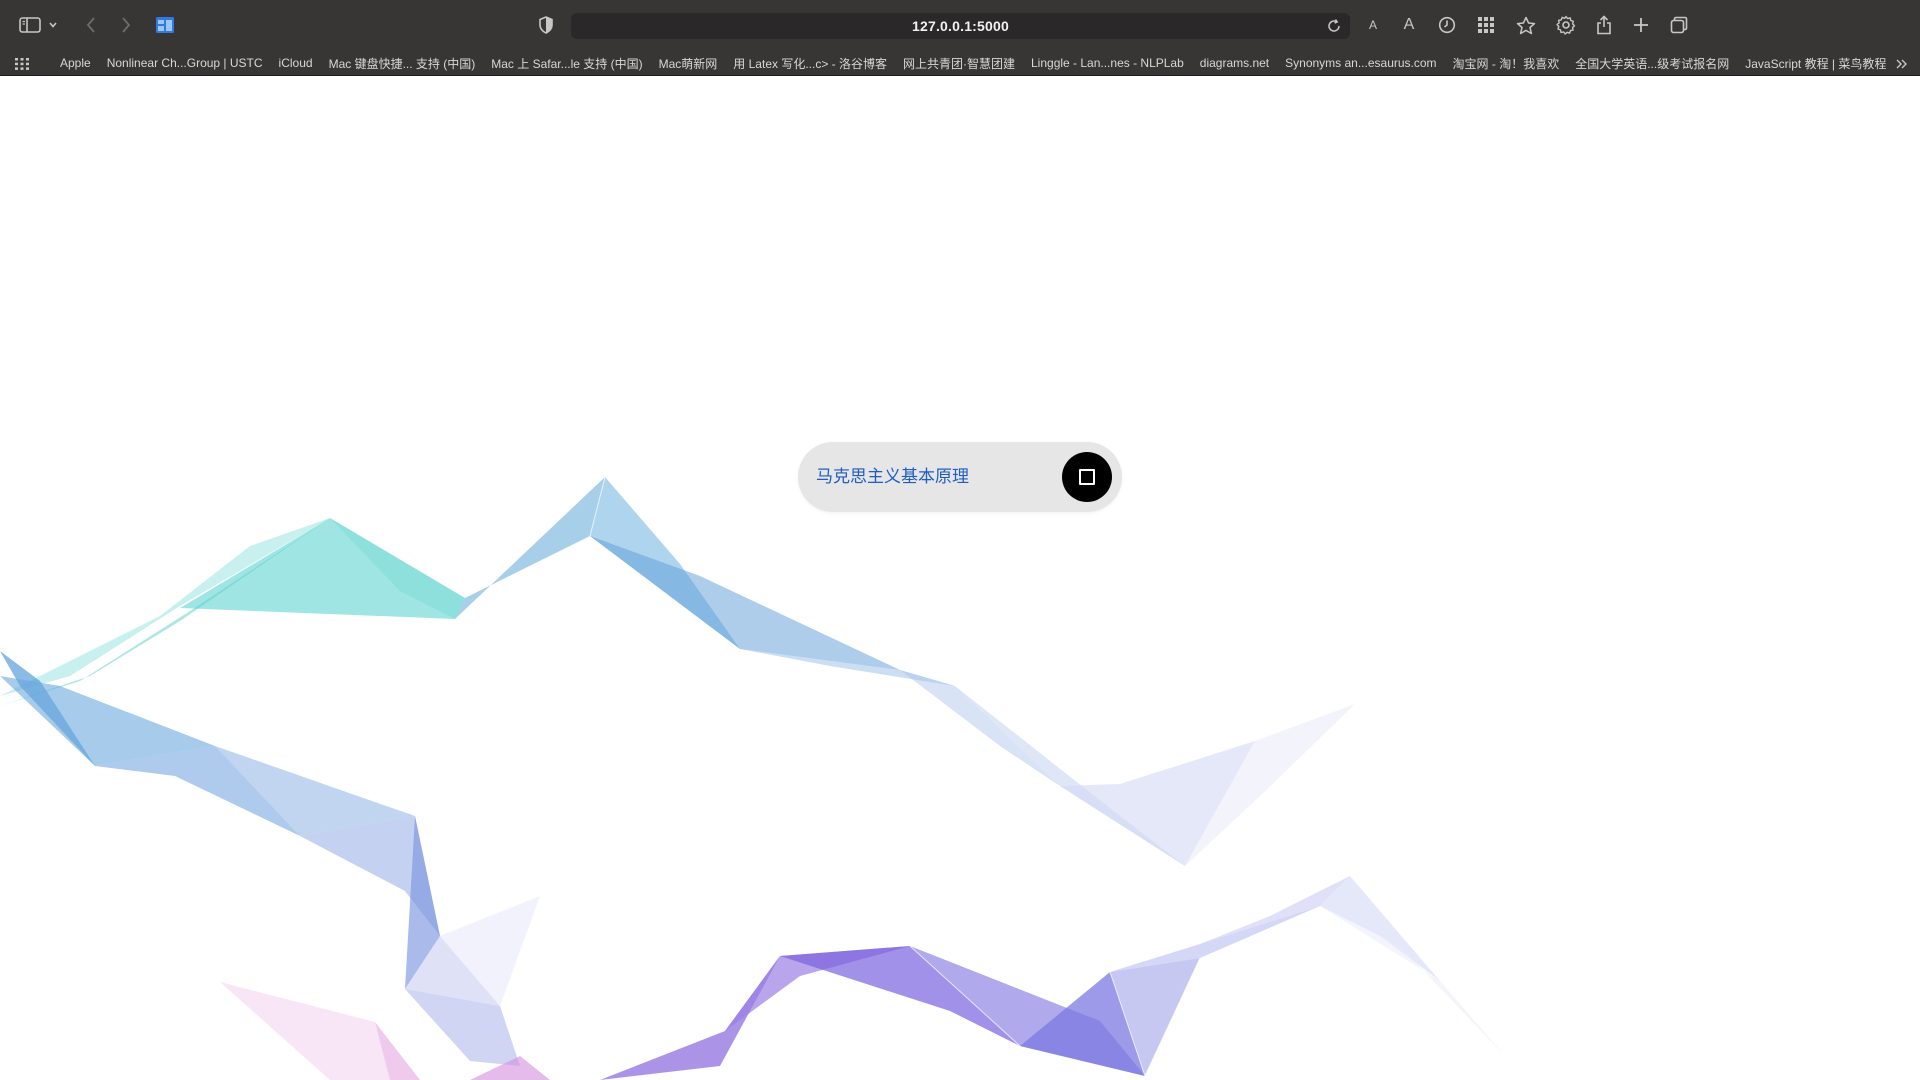  Describe the element at coordinates (1107, 63) in the screenshot. I see `bookmark-item: Linggle - Lan...nes - NLPLab` at that location.